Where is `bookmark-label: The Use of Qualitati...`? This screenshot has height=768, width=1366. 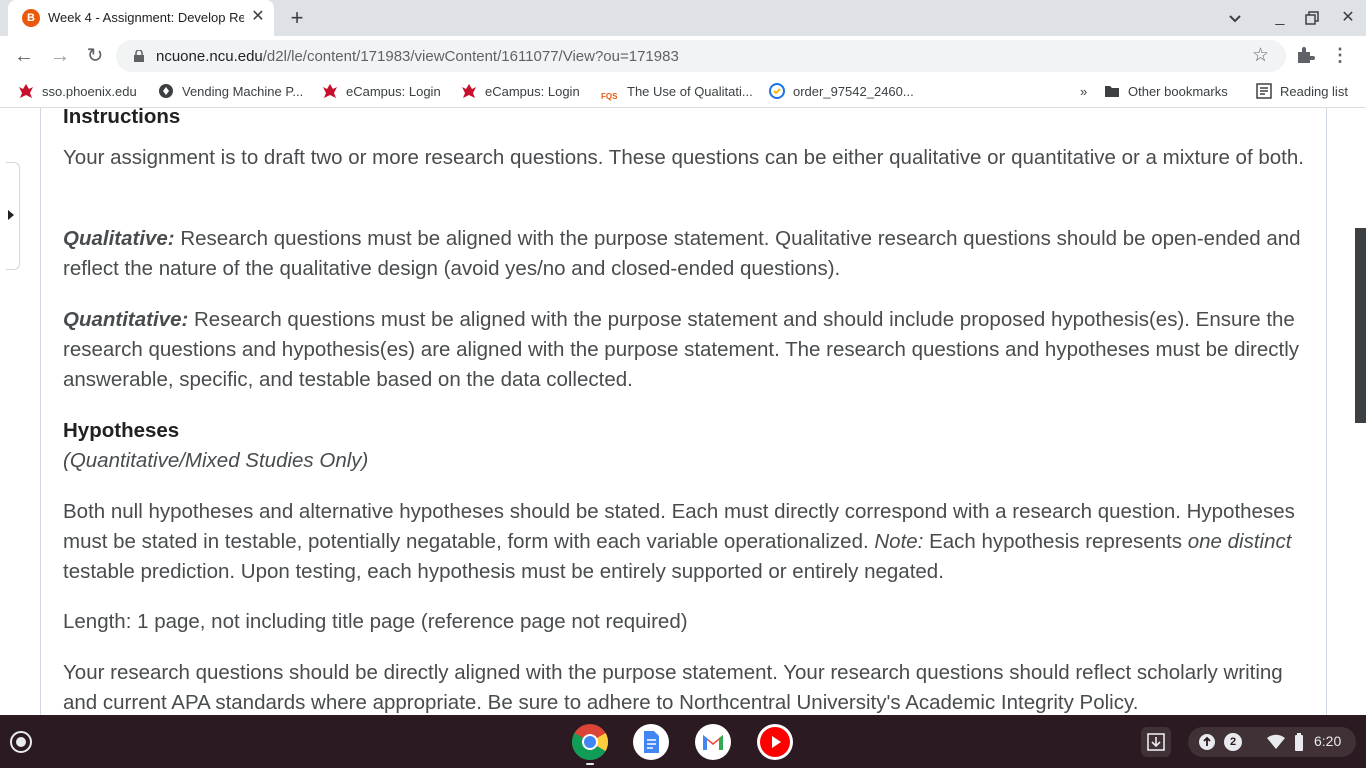
bookmark-label: The Use of Qualitati... is located at coordinates (690, 91).